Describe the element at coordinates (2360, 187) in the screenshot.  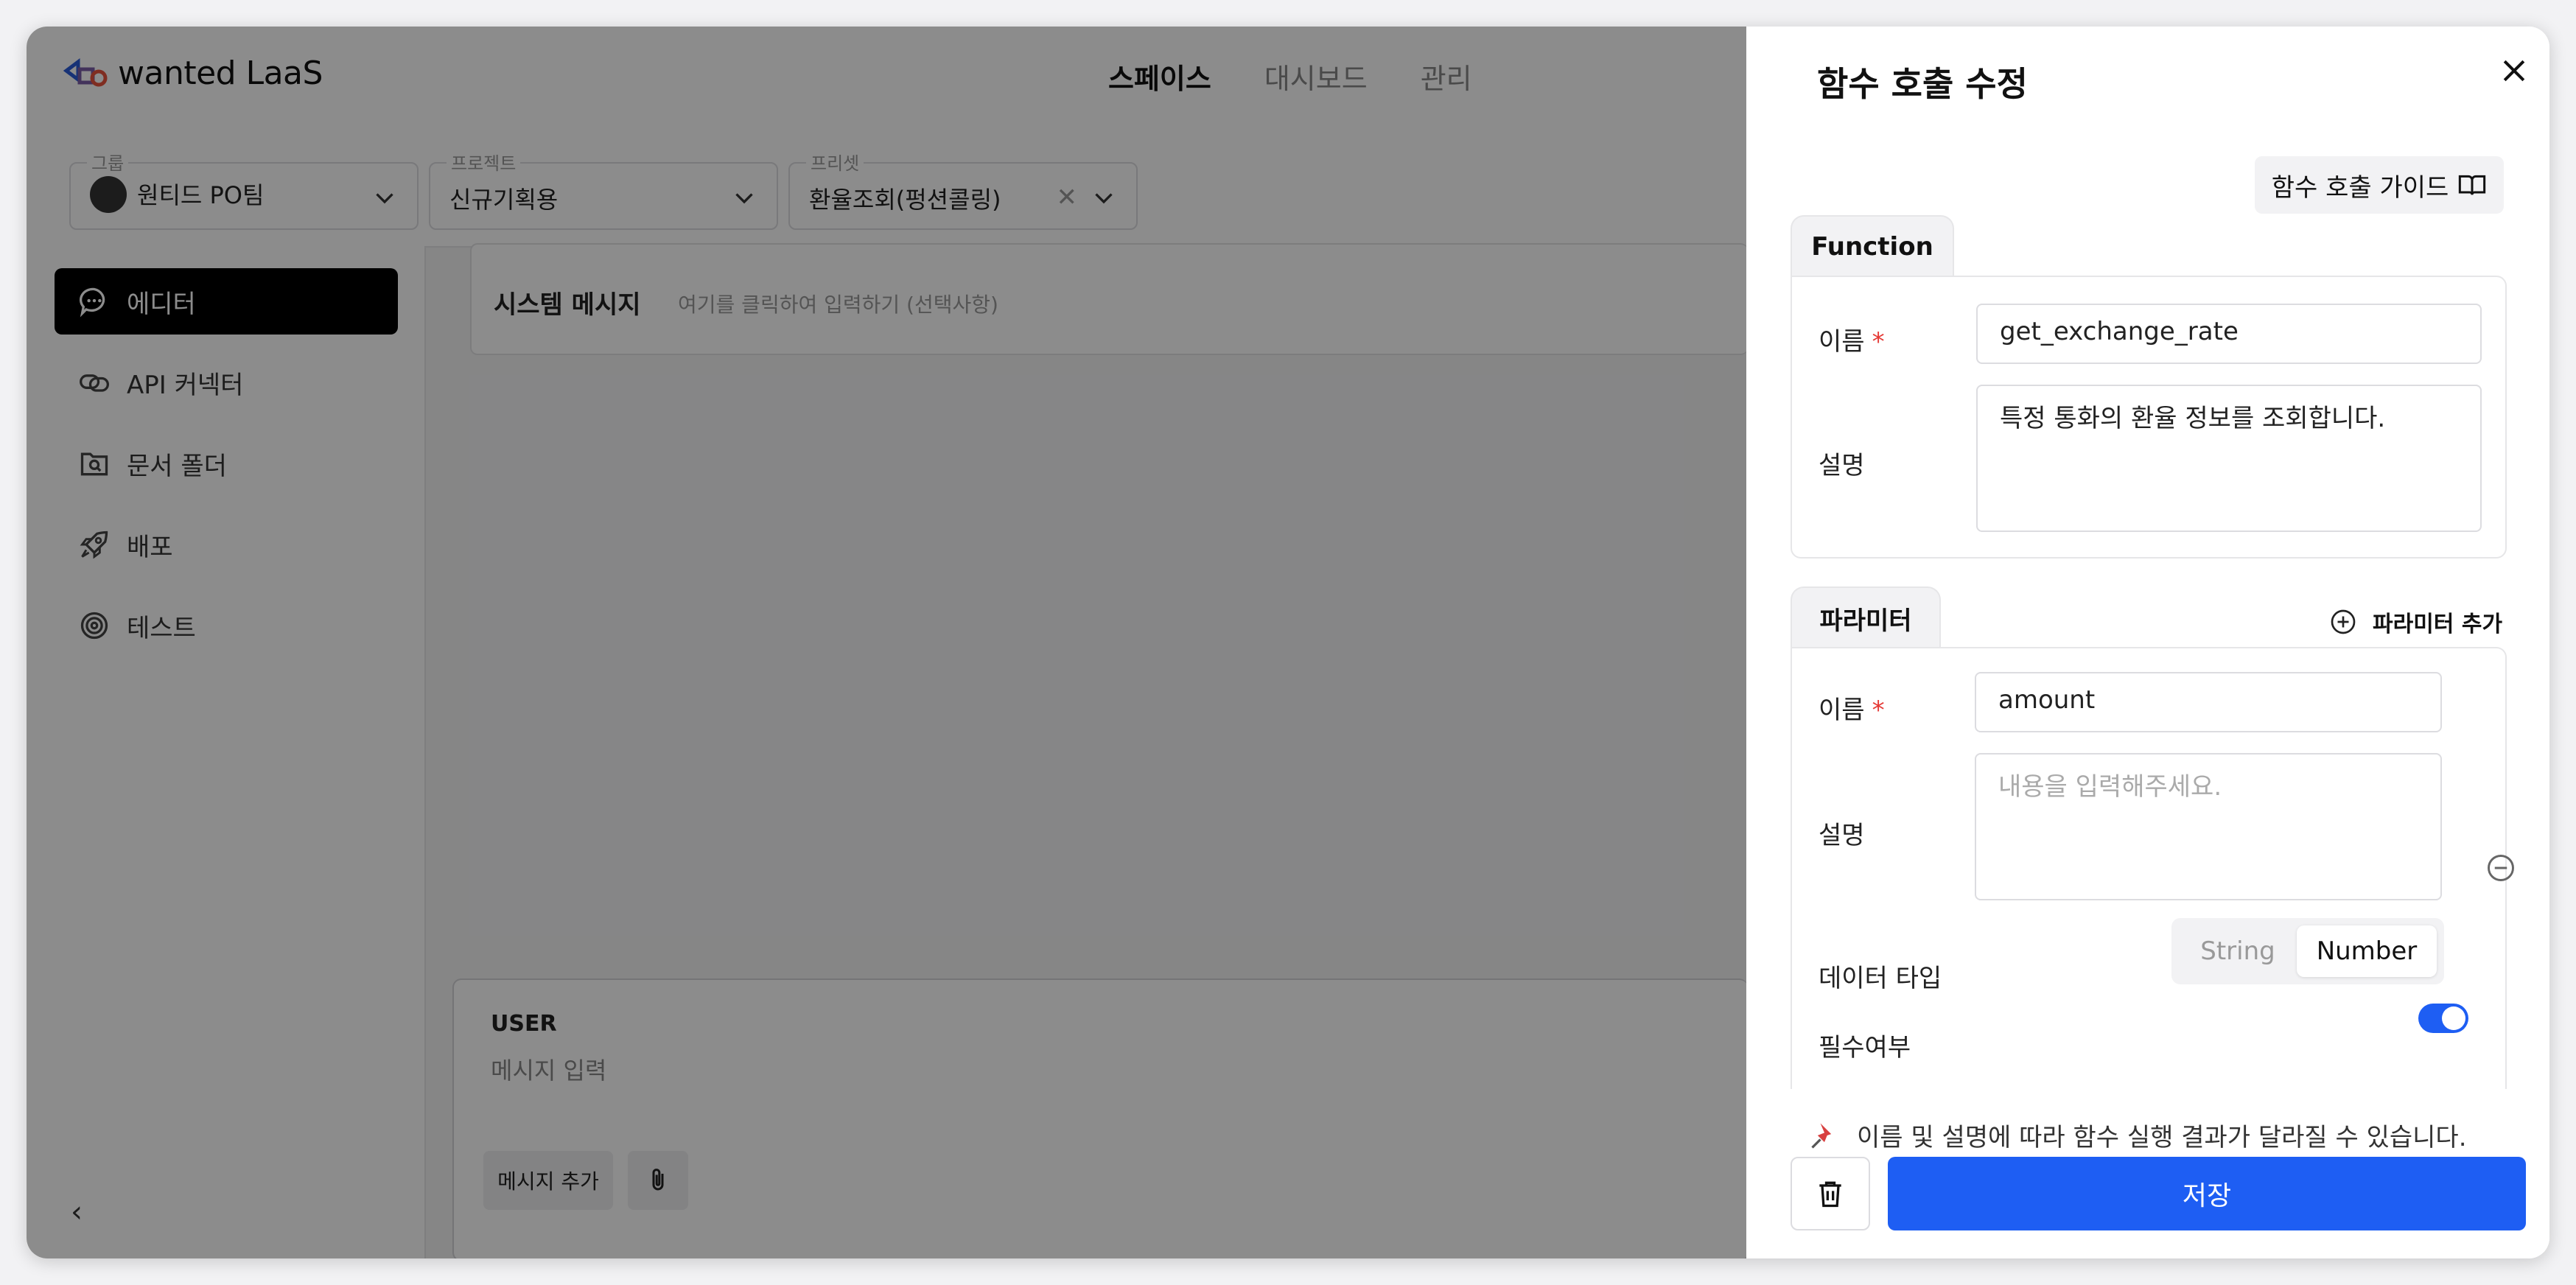
I see `guide-button-label: 함수 호출 가이드` at that location.